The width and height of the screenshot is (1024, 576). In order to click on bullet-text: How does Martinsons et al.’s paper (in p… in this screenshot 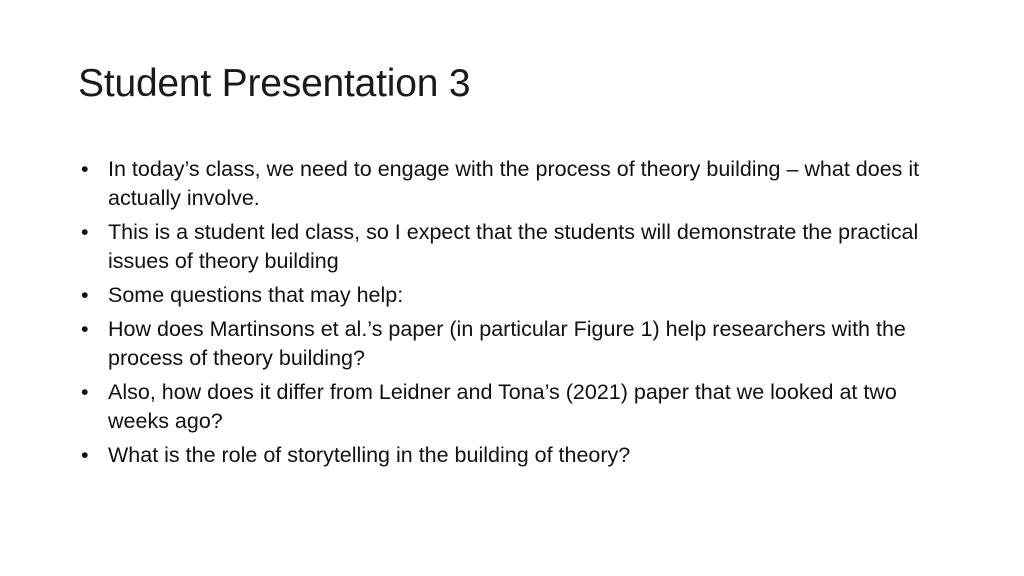, I will do `click(507, 343)`.